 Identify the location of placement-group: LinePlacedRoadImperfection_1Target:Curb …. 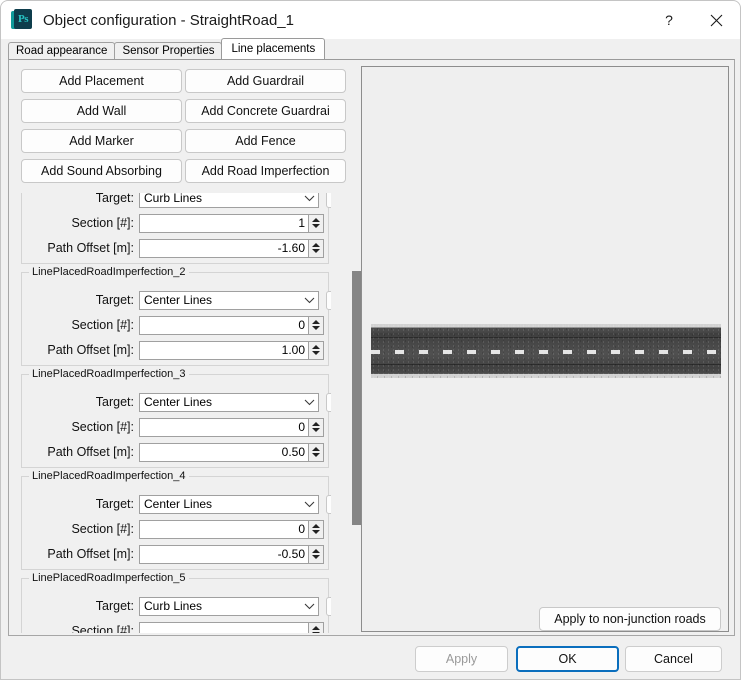
(176, 228).